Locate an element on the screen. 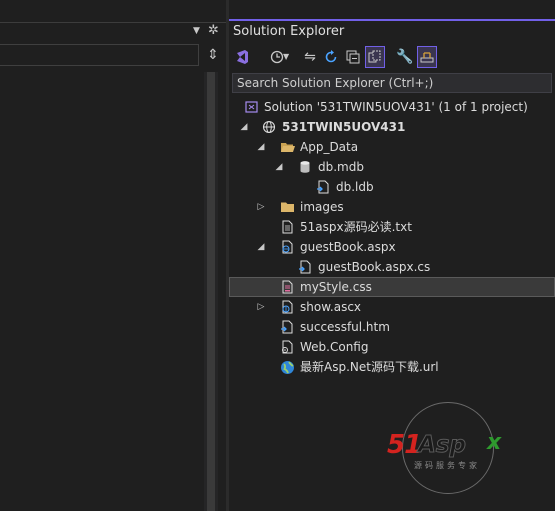 This screenshot has width=555, height=511. left-input-field is located at coordinates (99, 55).